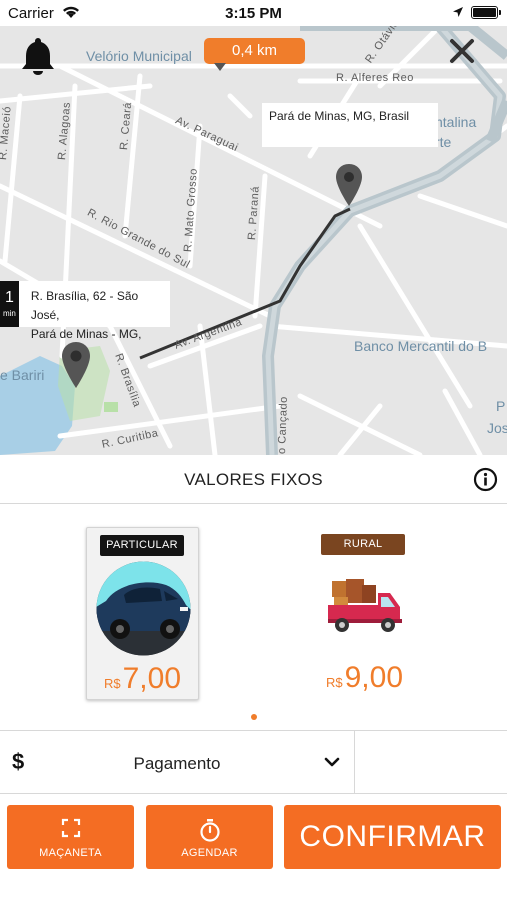 The image size is (507, 900). Describe the element at coordinates (375, 78) in the screenshot. I see `street-label-alferes: R. Alferes Reo` at that location.